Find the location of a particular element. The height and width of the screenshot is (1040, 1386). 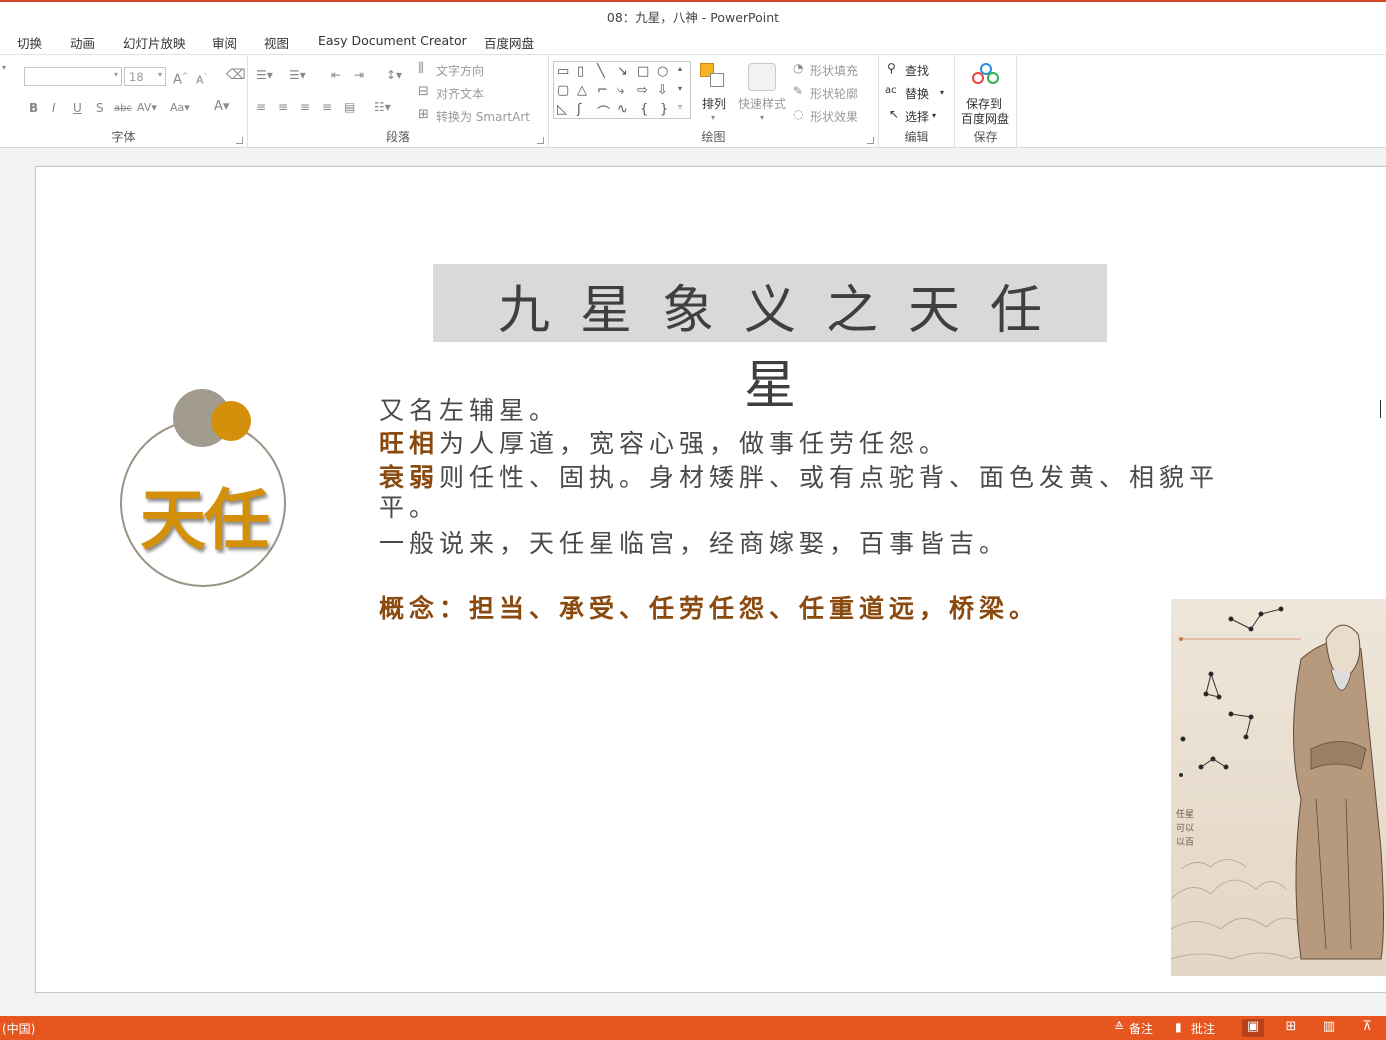

tab-review: 审阅 is located at coordinates (224, 42).